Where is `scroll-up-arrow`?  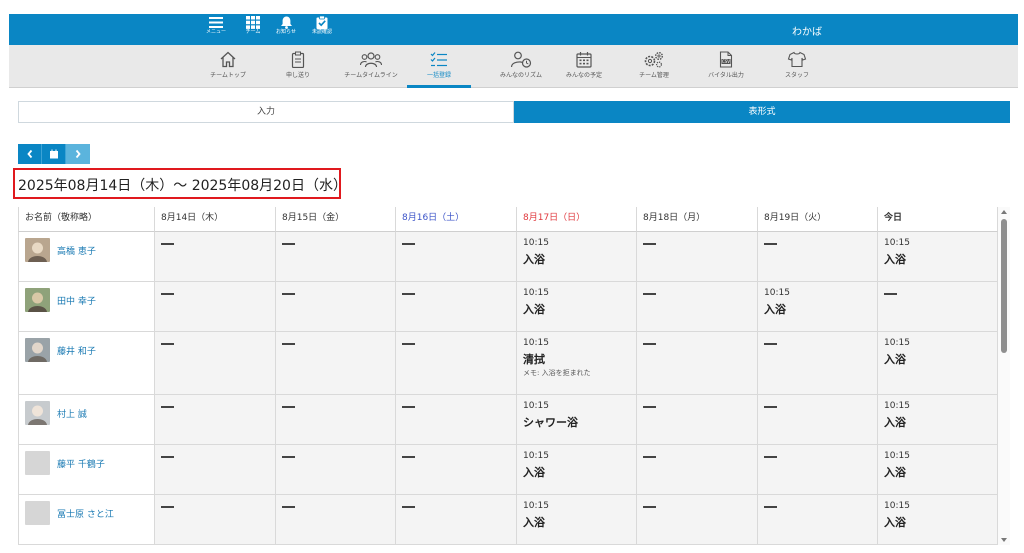
scroll-up-arrow is located at coordinates (1004, 212).